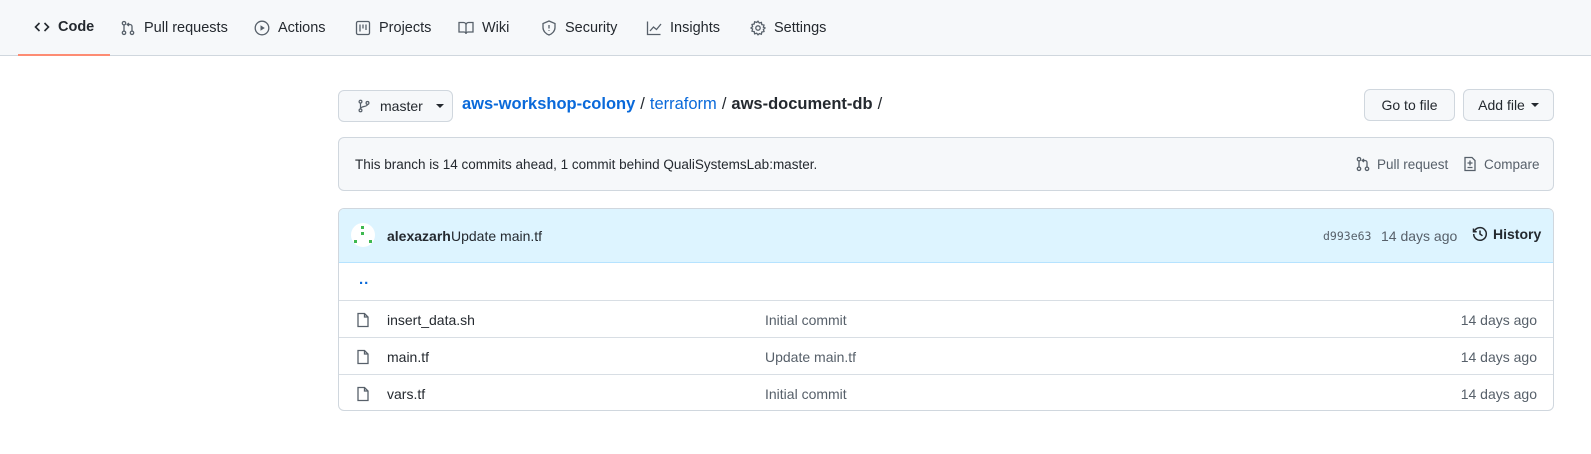 This screenshot has height=454, width=1591. Describe the element at coordinates (408, 357) in the screenshot. I see `file-name-link: main.tf` at that location.